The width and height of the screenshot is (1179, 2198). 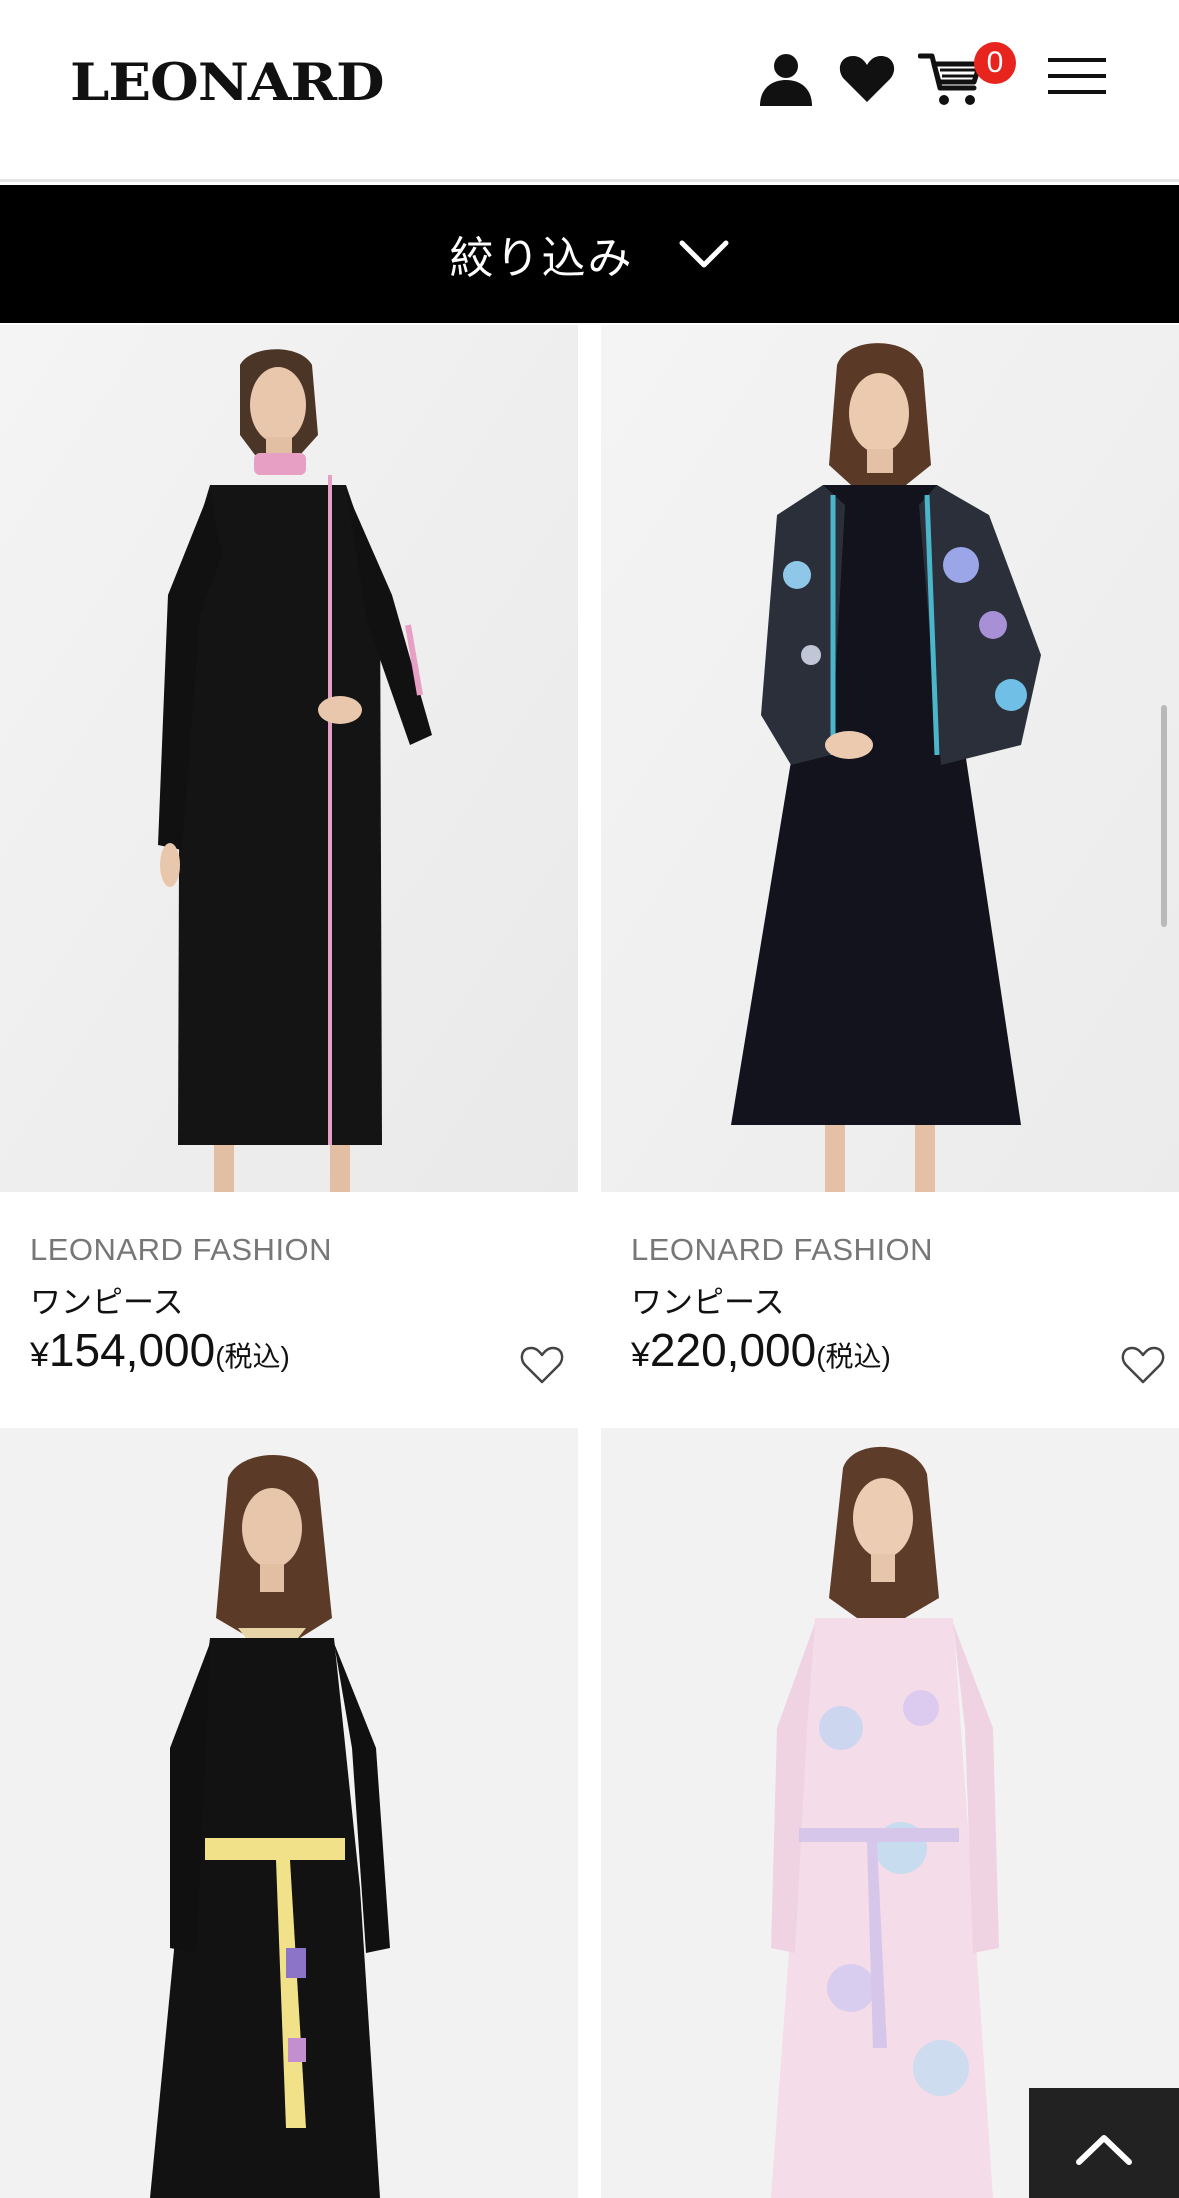 What do you see at coordinates (589, 91) in the screenshot?
I see `site-header: LEONARD 0` at bounding box center [589, 91].